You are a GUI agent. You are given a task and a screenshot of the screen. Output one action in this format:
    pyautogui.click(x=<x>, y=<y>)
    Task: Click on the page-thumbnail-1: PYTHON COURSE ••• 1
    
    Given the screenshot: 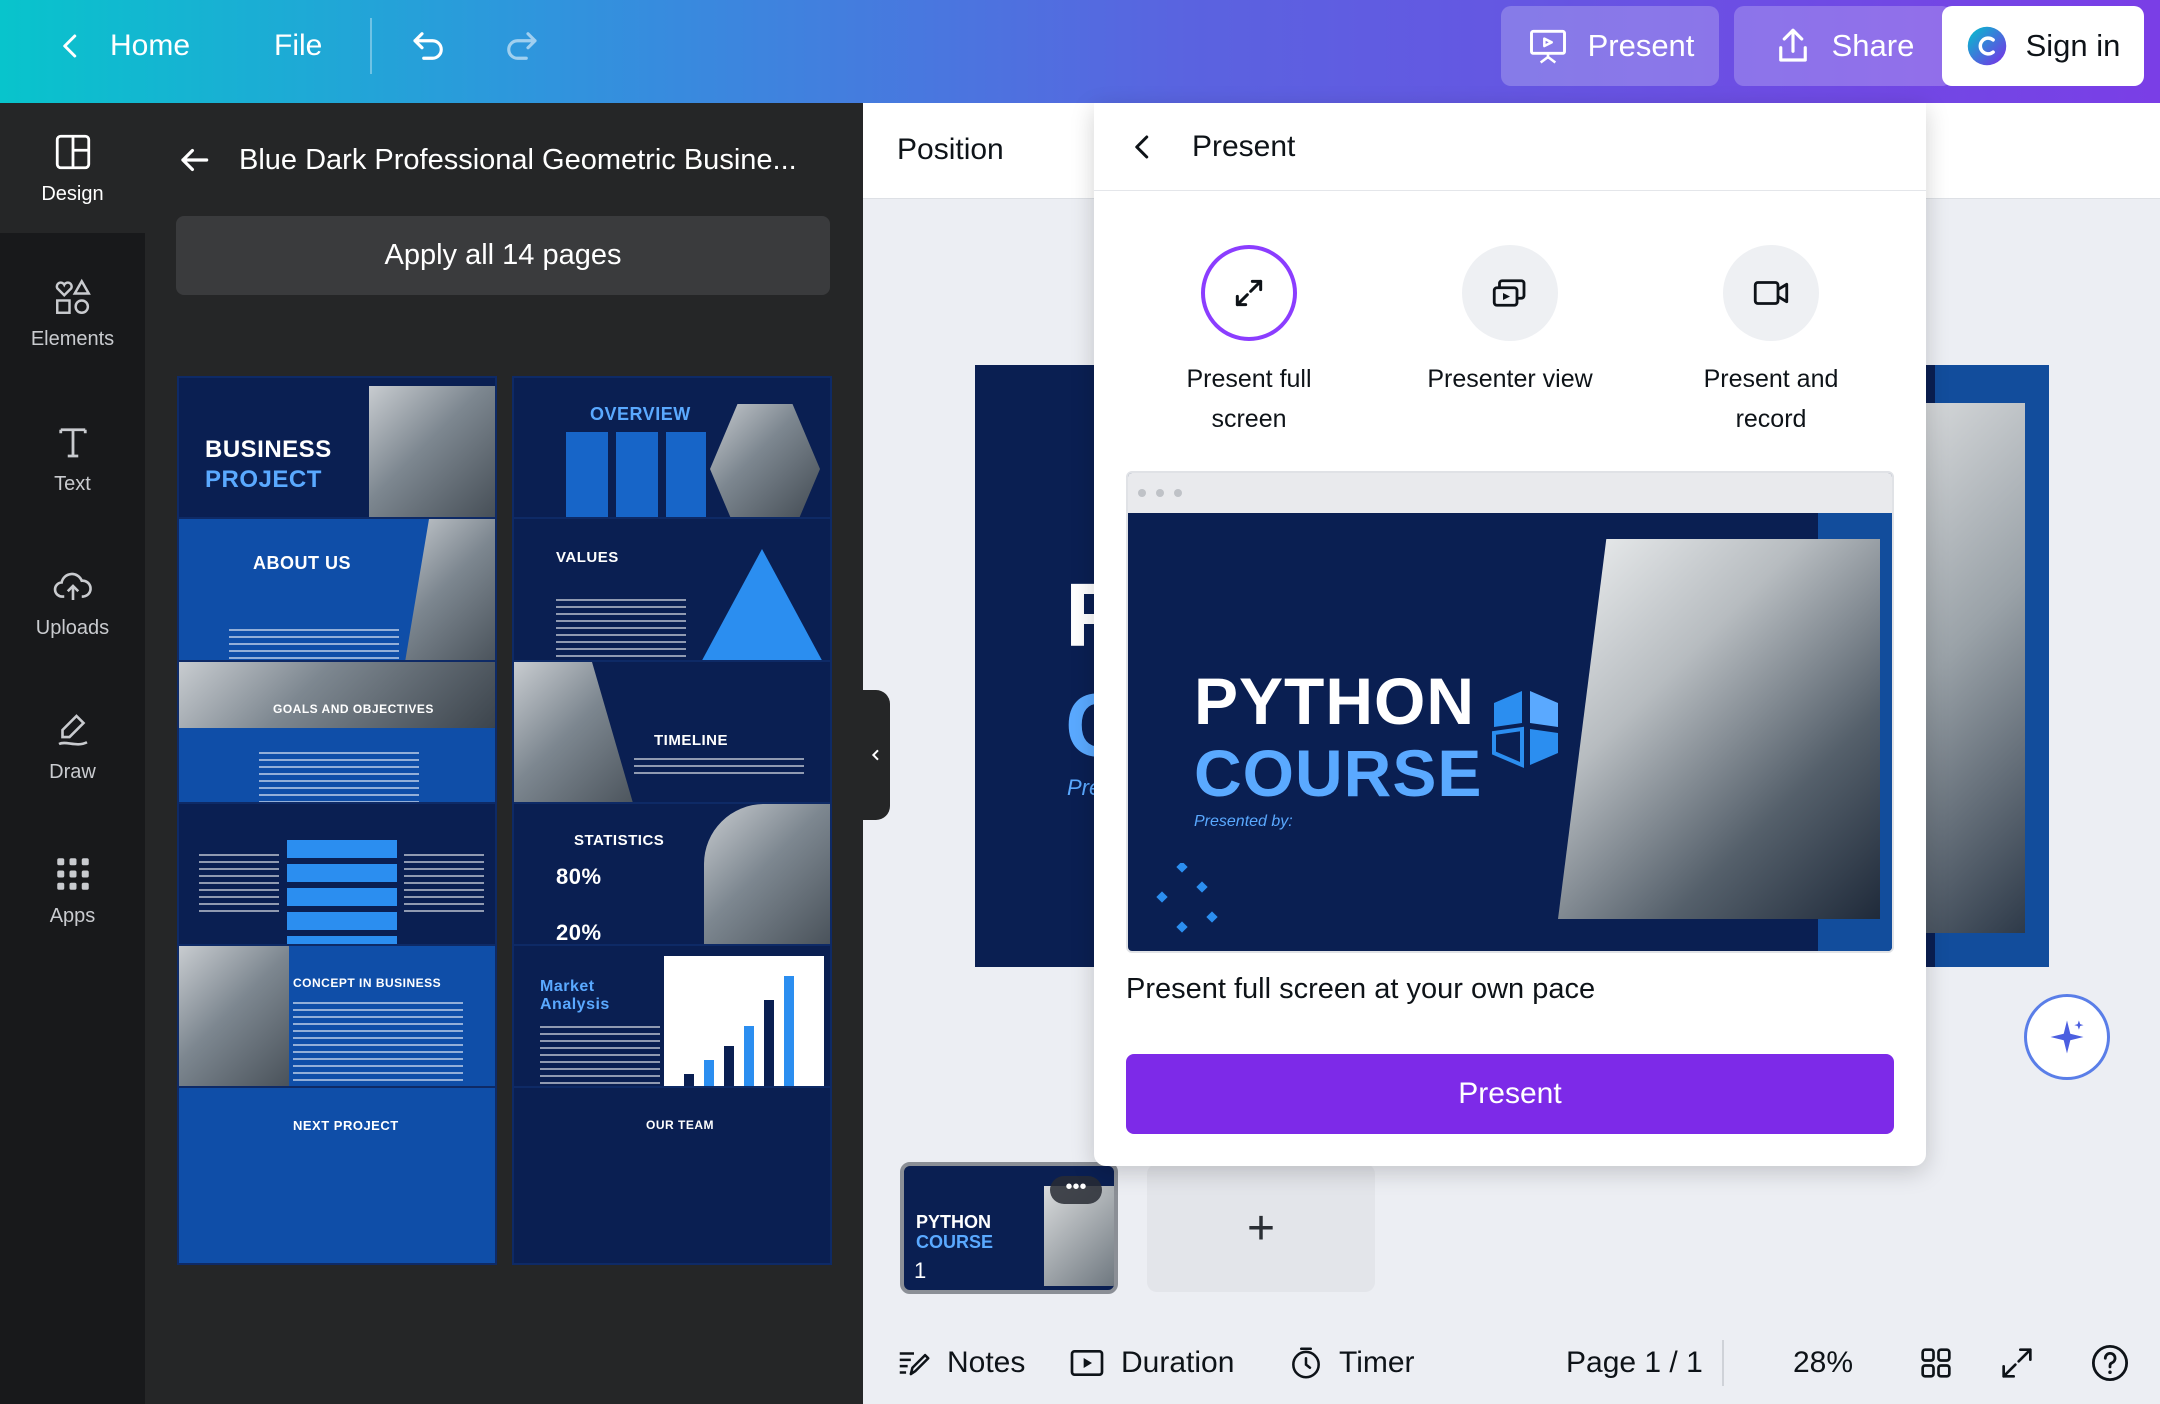 What is the action you would take?
    pyautogui.click(x=1009, y=1228)
    